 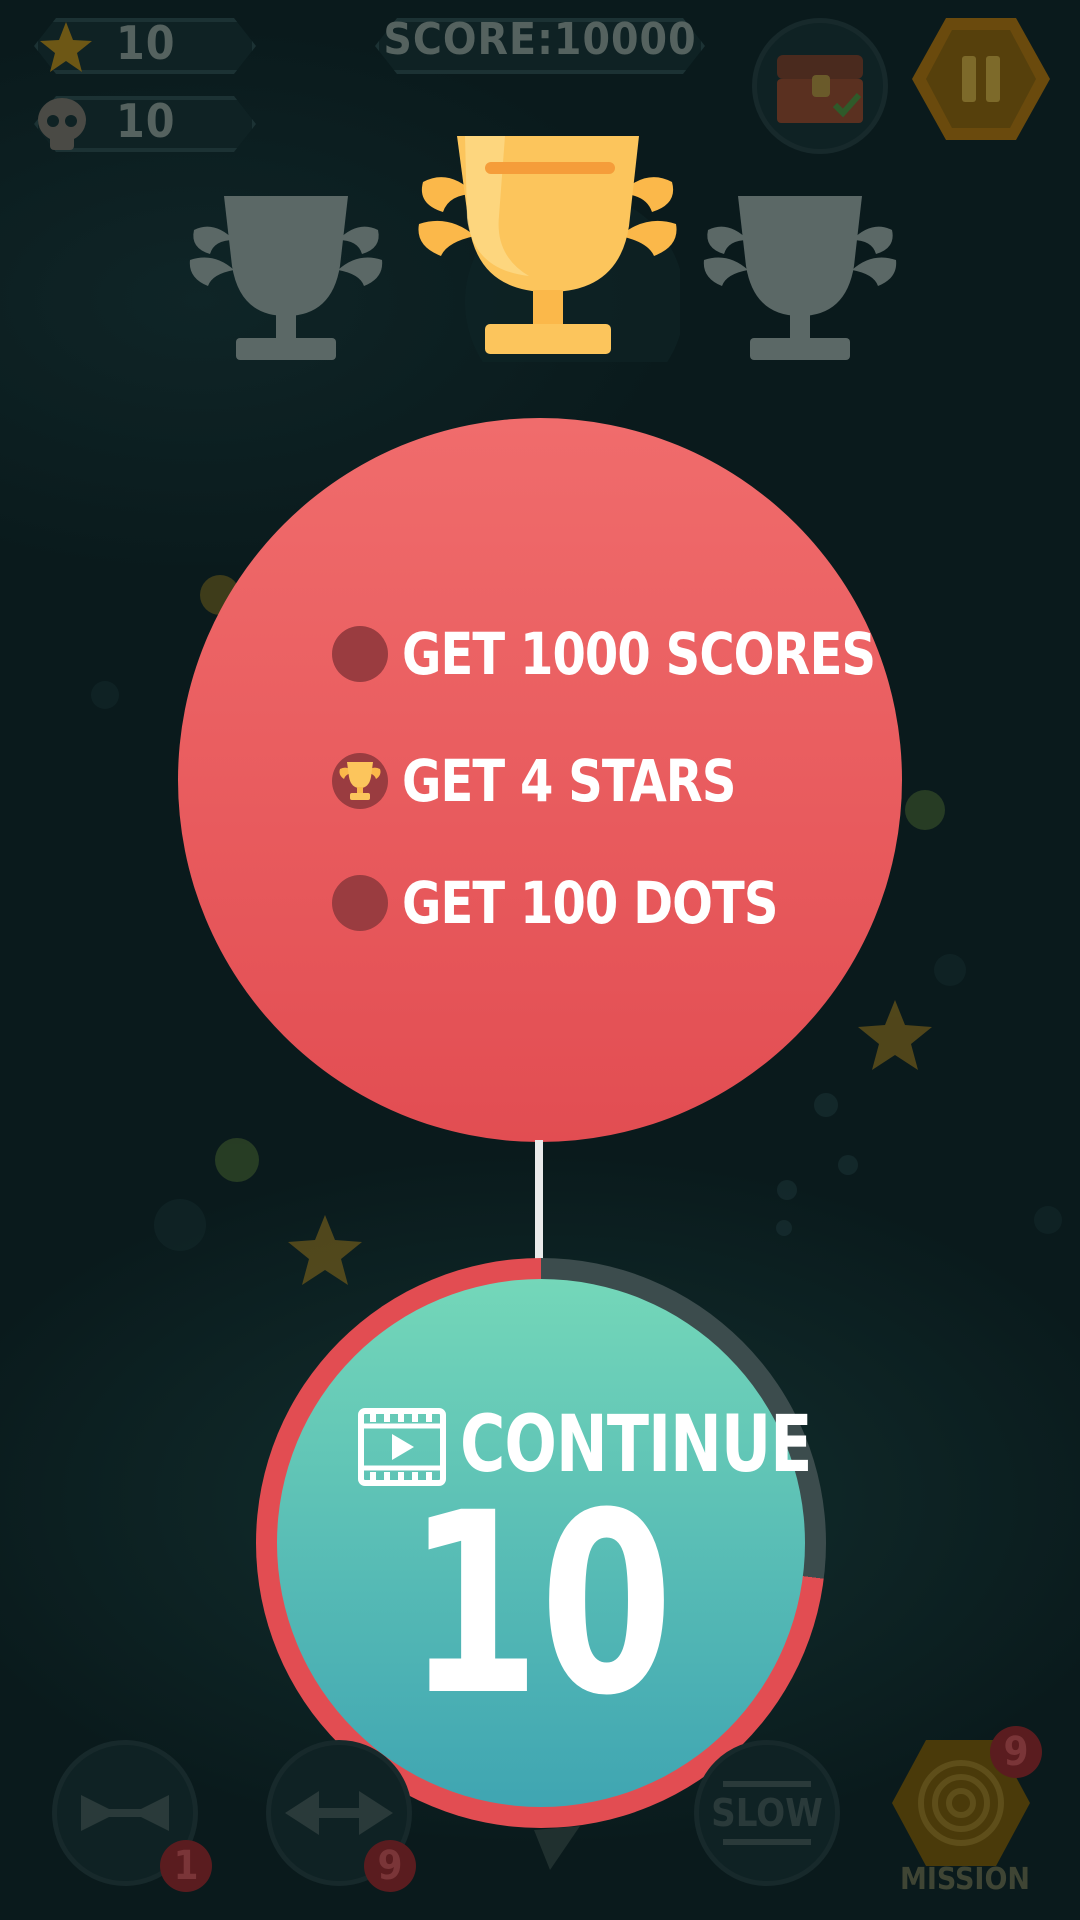 I want to click on slow-line-bottom, so click(x=767, y=1842).